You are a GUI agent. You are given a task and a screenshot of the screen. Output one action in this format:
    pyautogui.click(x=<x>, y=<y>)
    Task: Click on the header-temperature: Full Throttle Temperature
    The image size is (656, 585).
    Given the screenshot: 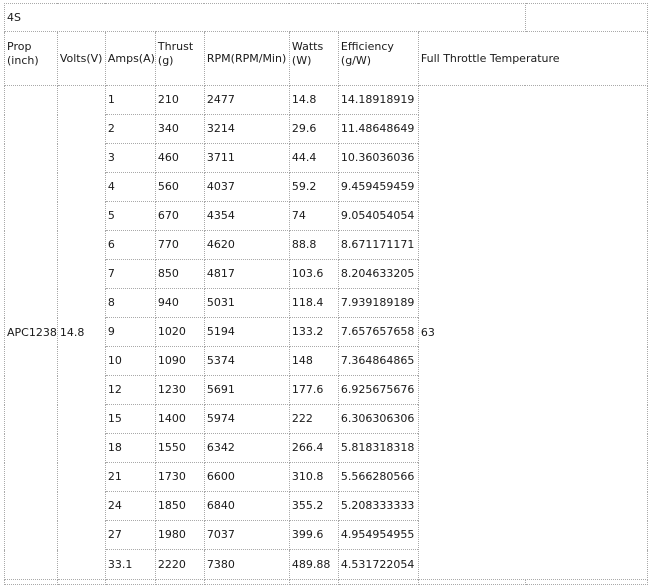 What is the action you would take?
    pyautogui.click(x=532, y=58)
    